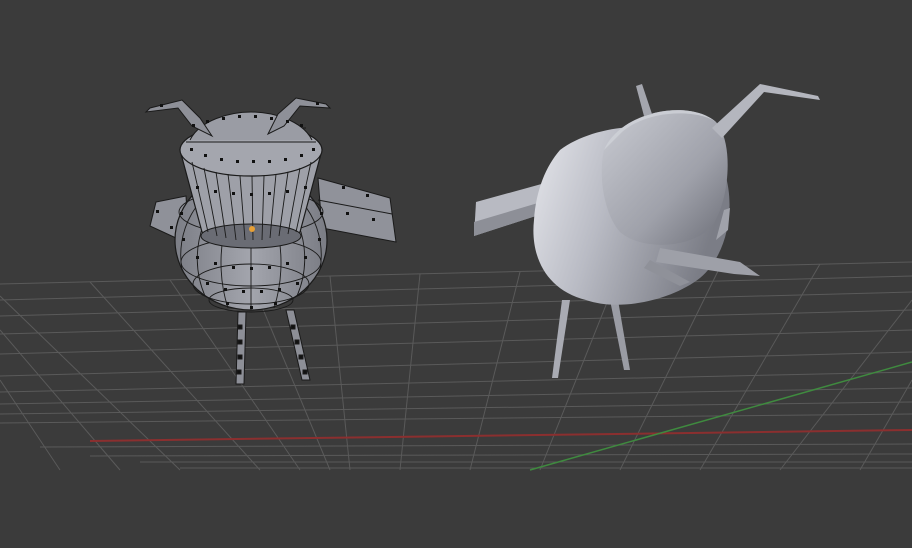 This screenshot has width=912, height=548. Describe the element at coordinates (500, 435) in the screenshot. I see `x-axis-line` at that location.